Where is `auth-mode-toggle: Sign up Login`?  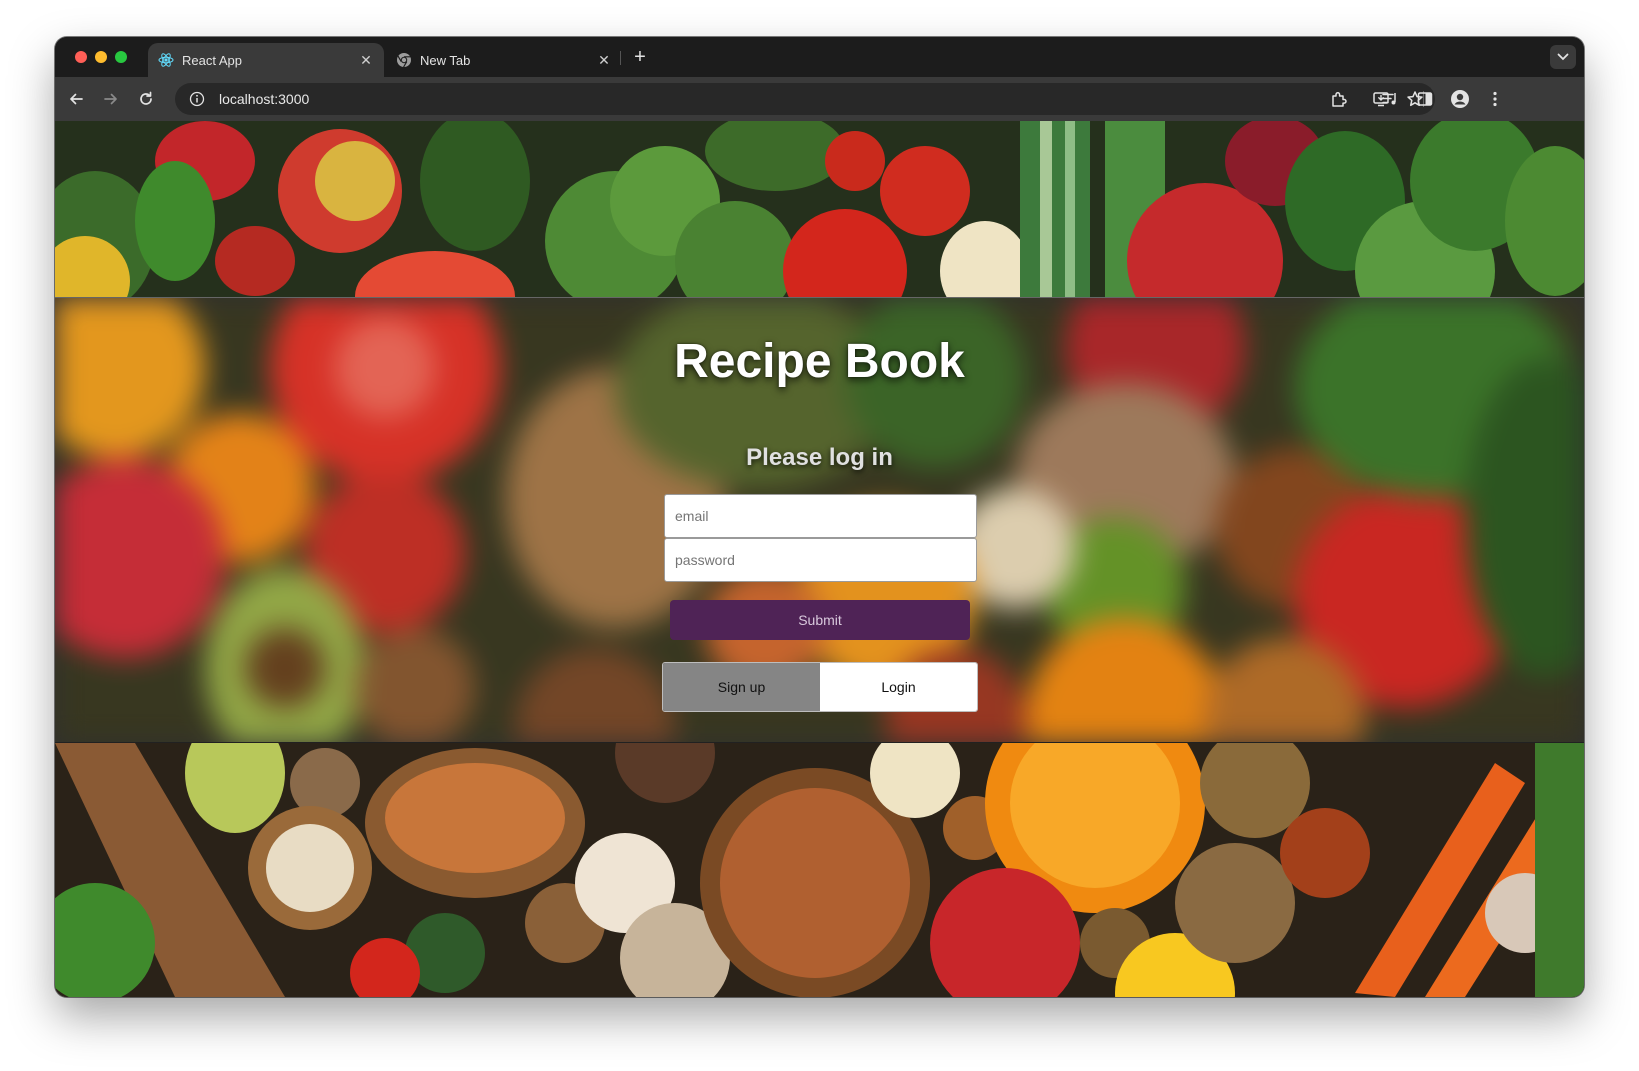
auth-mode-toggle: Sign up Login is located at coordinates (820, 687).